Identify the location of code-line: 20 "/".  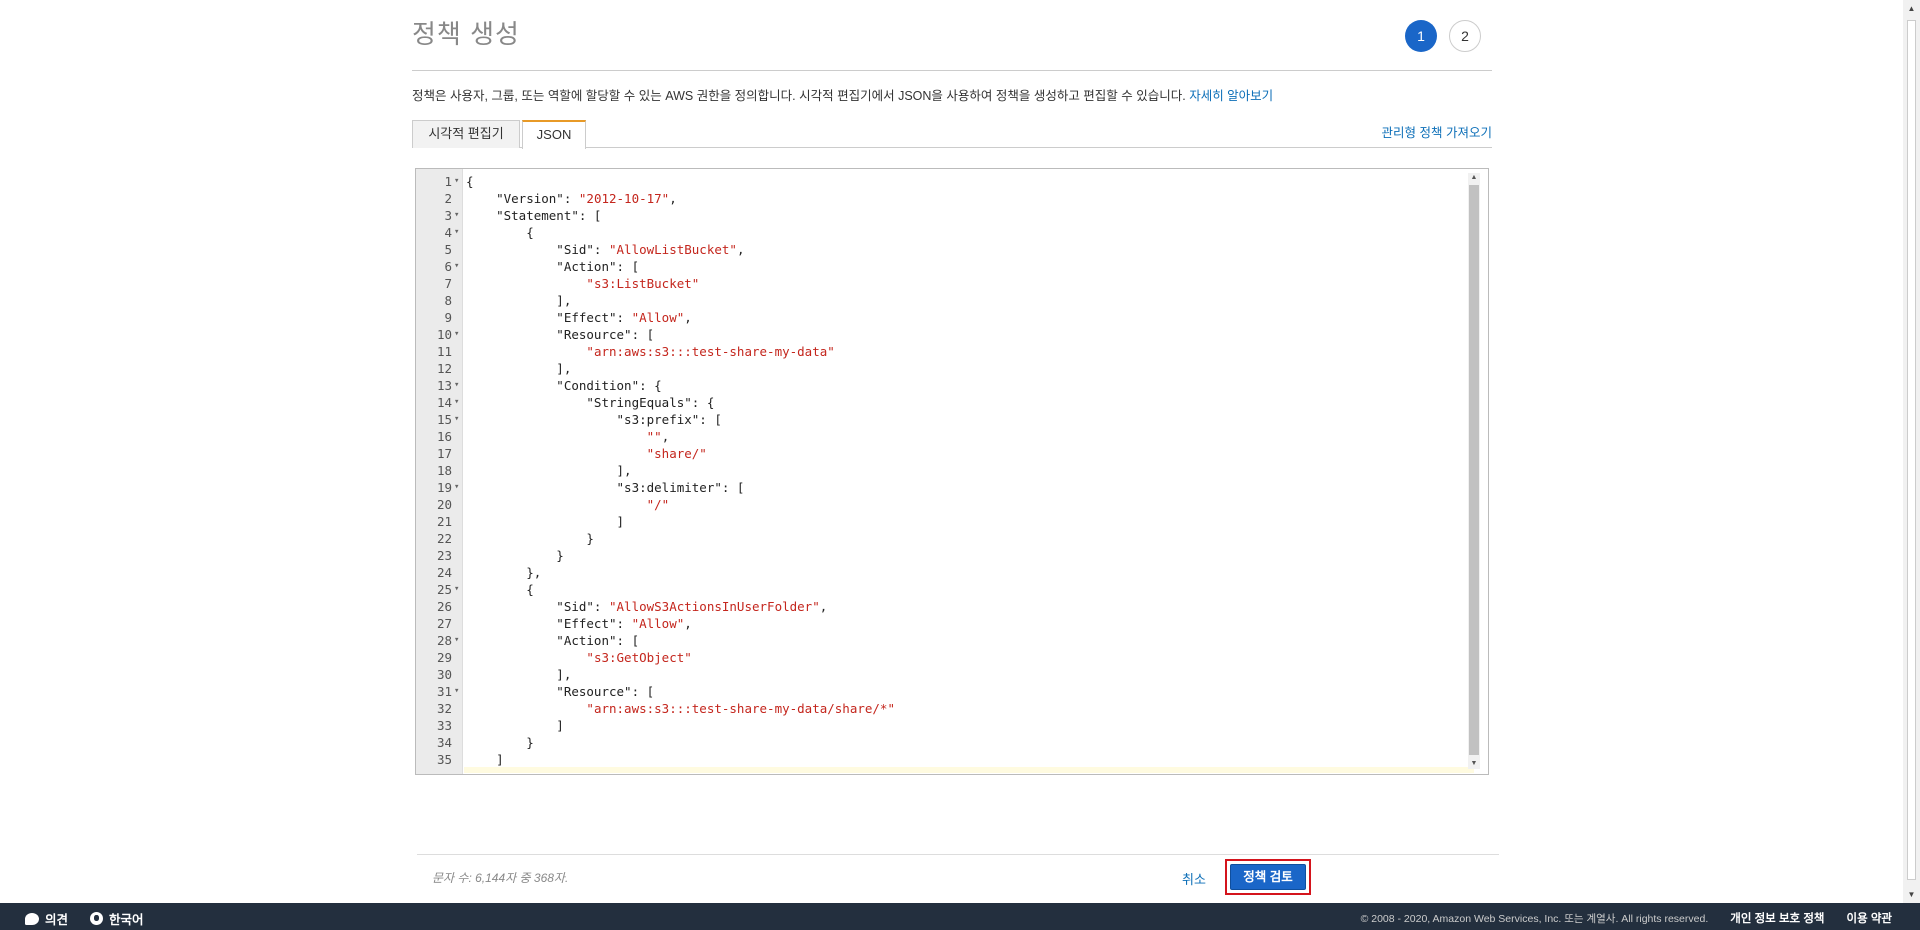
(952, 504).